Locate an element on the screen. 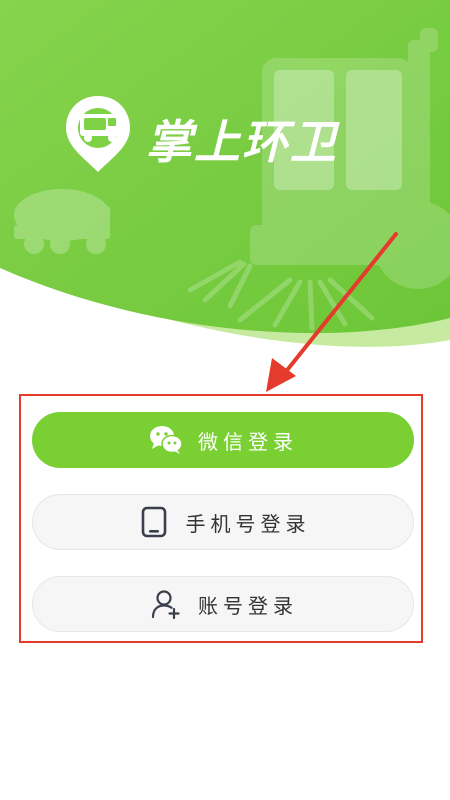 The image size is (450, 800). phone-login-button: 手机号登录 is located at coordinates (223, 522).